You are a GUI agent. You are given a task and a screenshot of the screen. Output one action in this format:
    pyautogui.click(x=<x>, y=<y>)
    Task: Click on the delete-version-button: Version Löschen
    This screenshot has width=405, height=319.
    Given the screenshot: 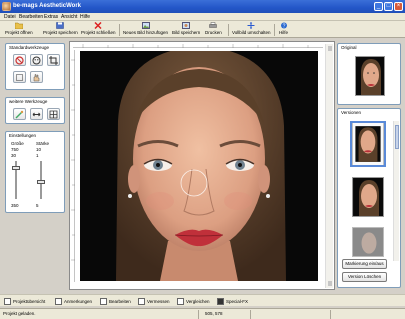 What is the action you would take?
    pyautogui.click(x=364, y=277)
    